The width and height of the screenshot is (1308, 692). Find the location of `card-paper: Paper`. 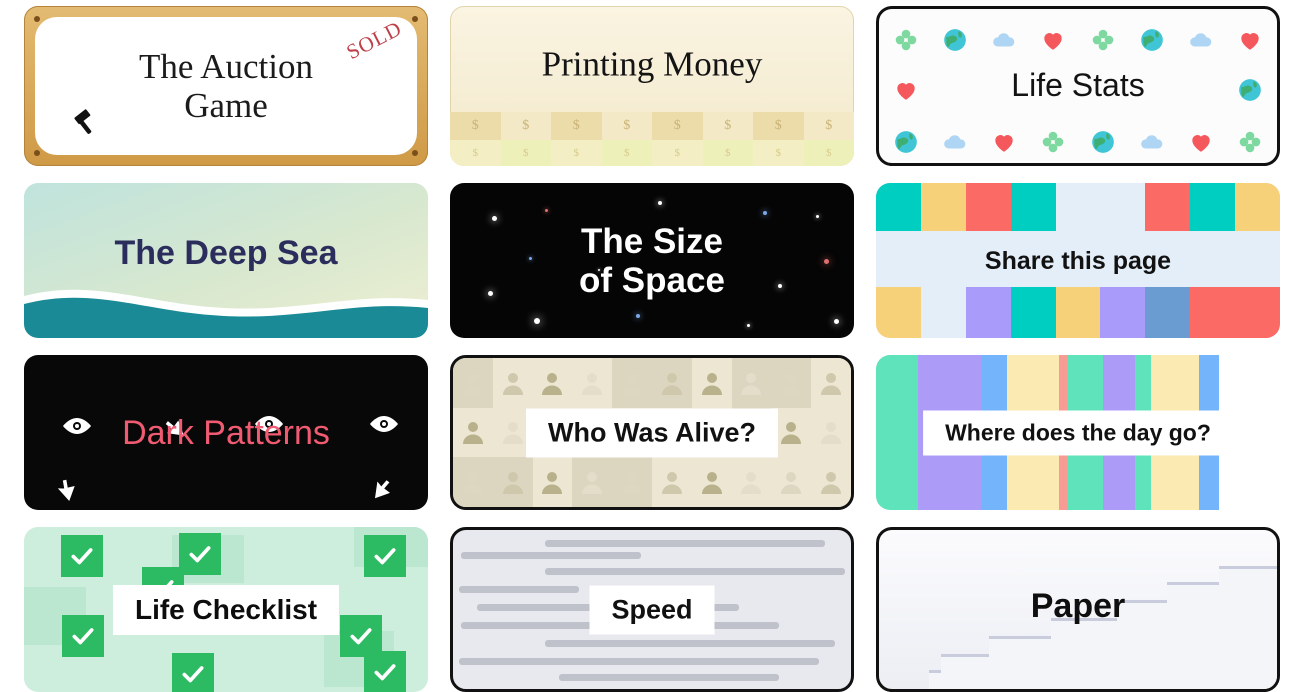

card-paper: Paper is located at coordinates (1078, 609).